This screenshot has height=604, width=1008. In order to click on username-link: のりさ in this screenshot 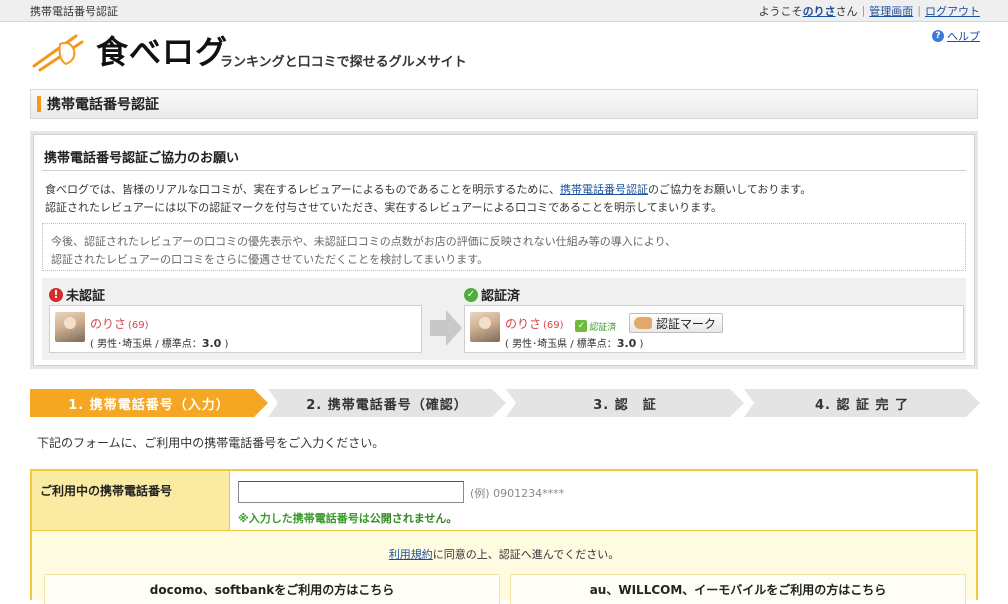, I will do `click(819, 11)`.